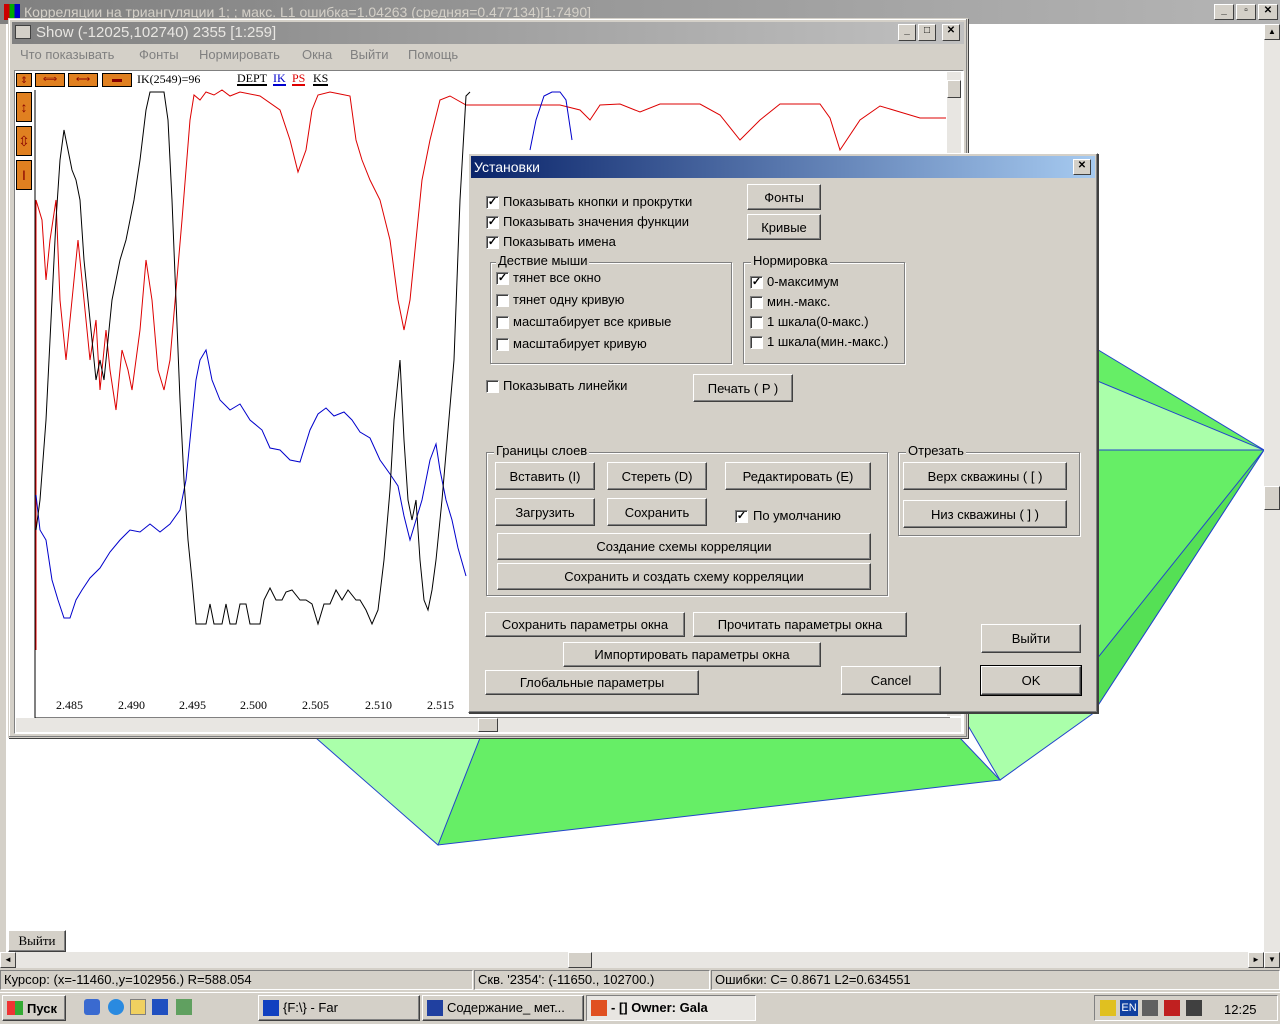  Describe the element at coordinates (1272, 960) in the screenshot. I see `scroll-down-button: ▼` at that location.